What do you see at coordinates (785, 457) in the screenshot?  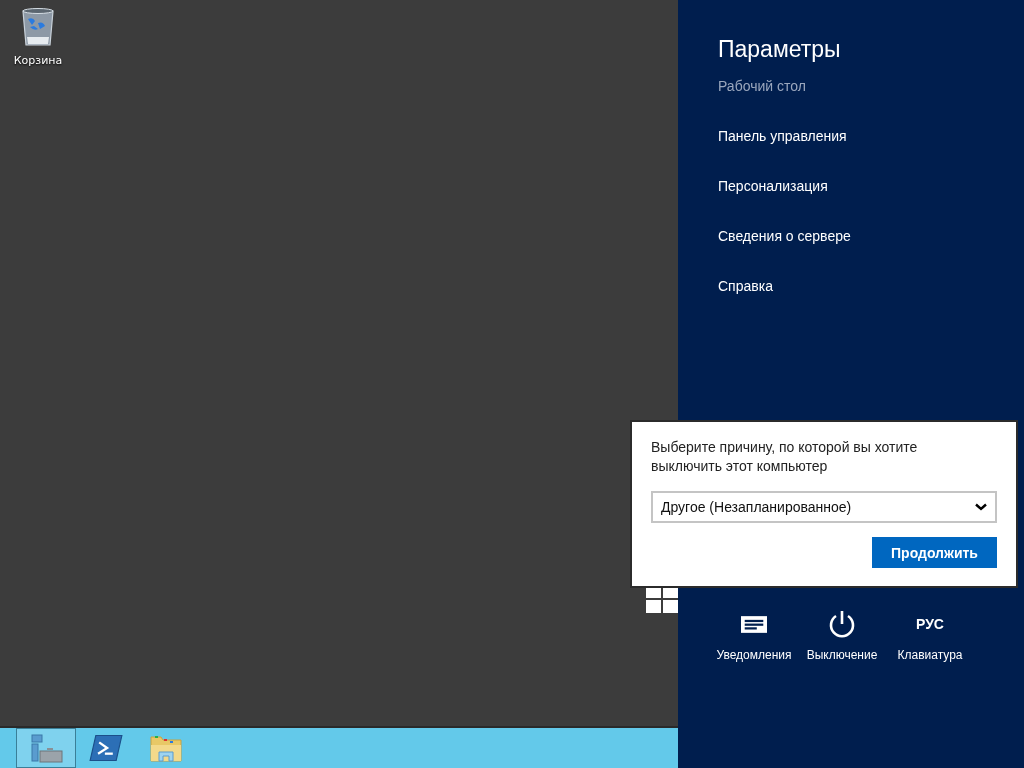 I see `dialog-prompt: Выберите причину, по которой вы хотите выключить этот компьютер` at bounding box center [785, 457].